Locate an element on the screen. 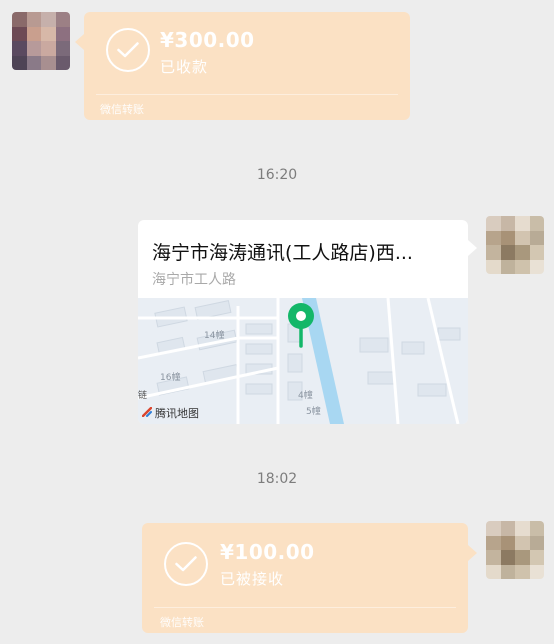  location-address: 海宁市工人路 is located at coordinates (194, 280).